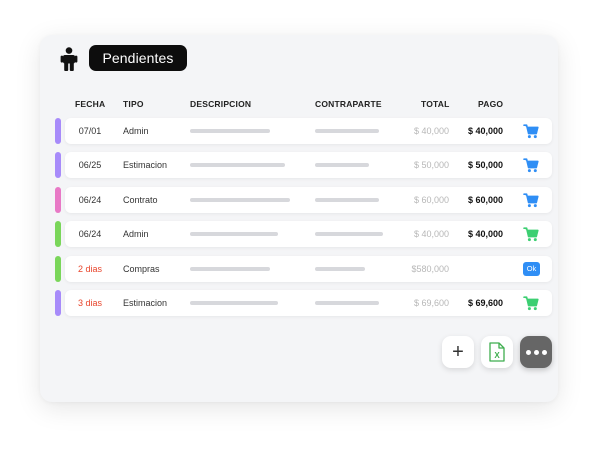  I want to click on column-header-contraparte: CONTRAPARTE, so click(348, 104).